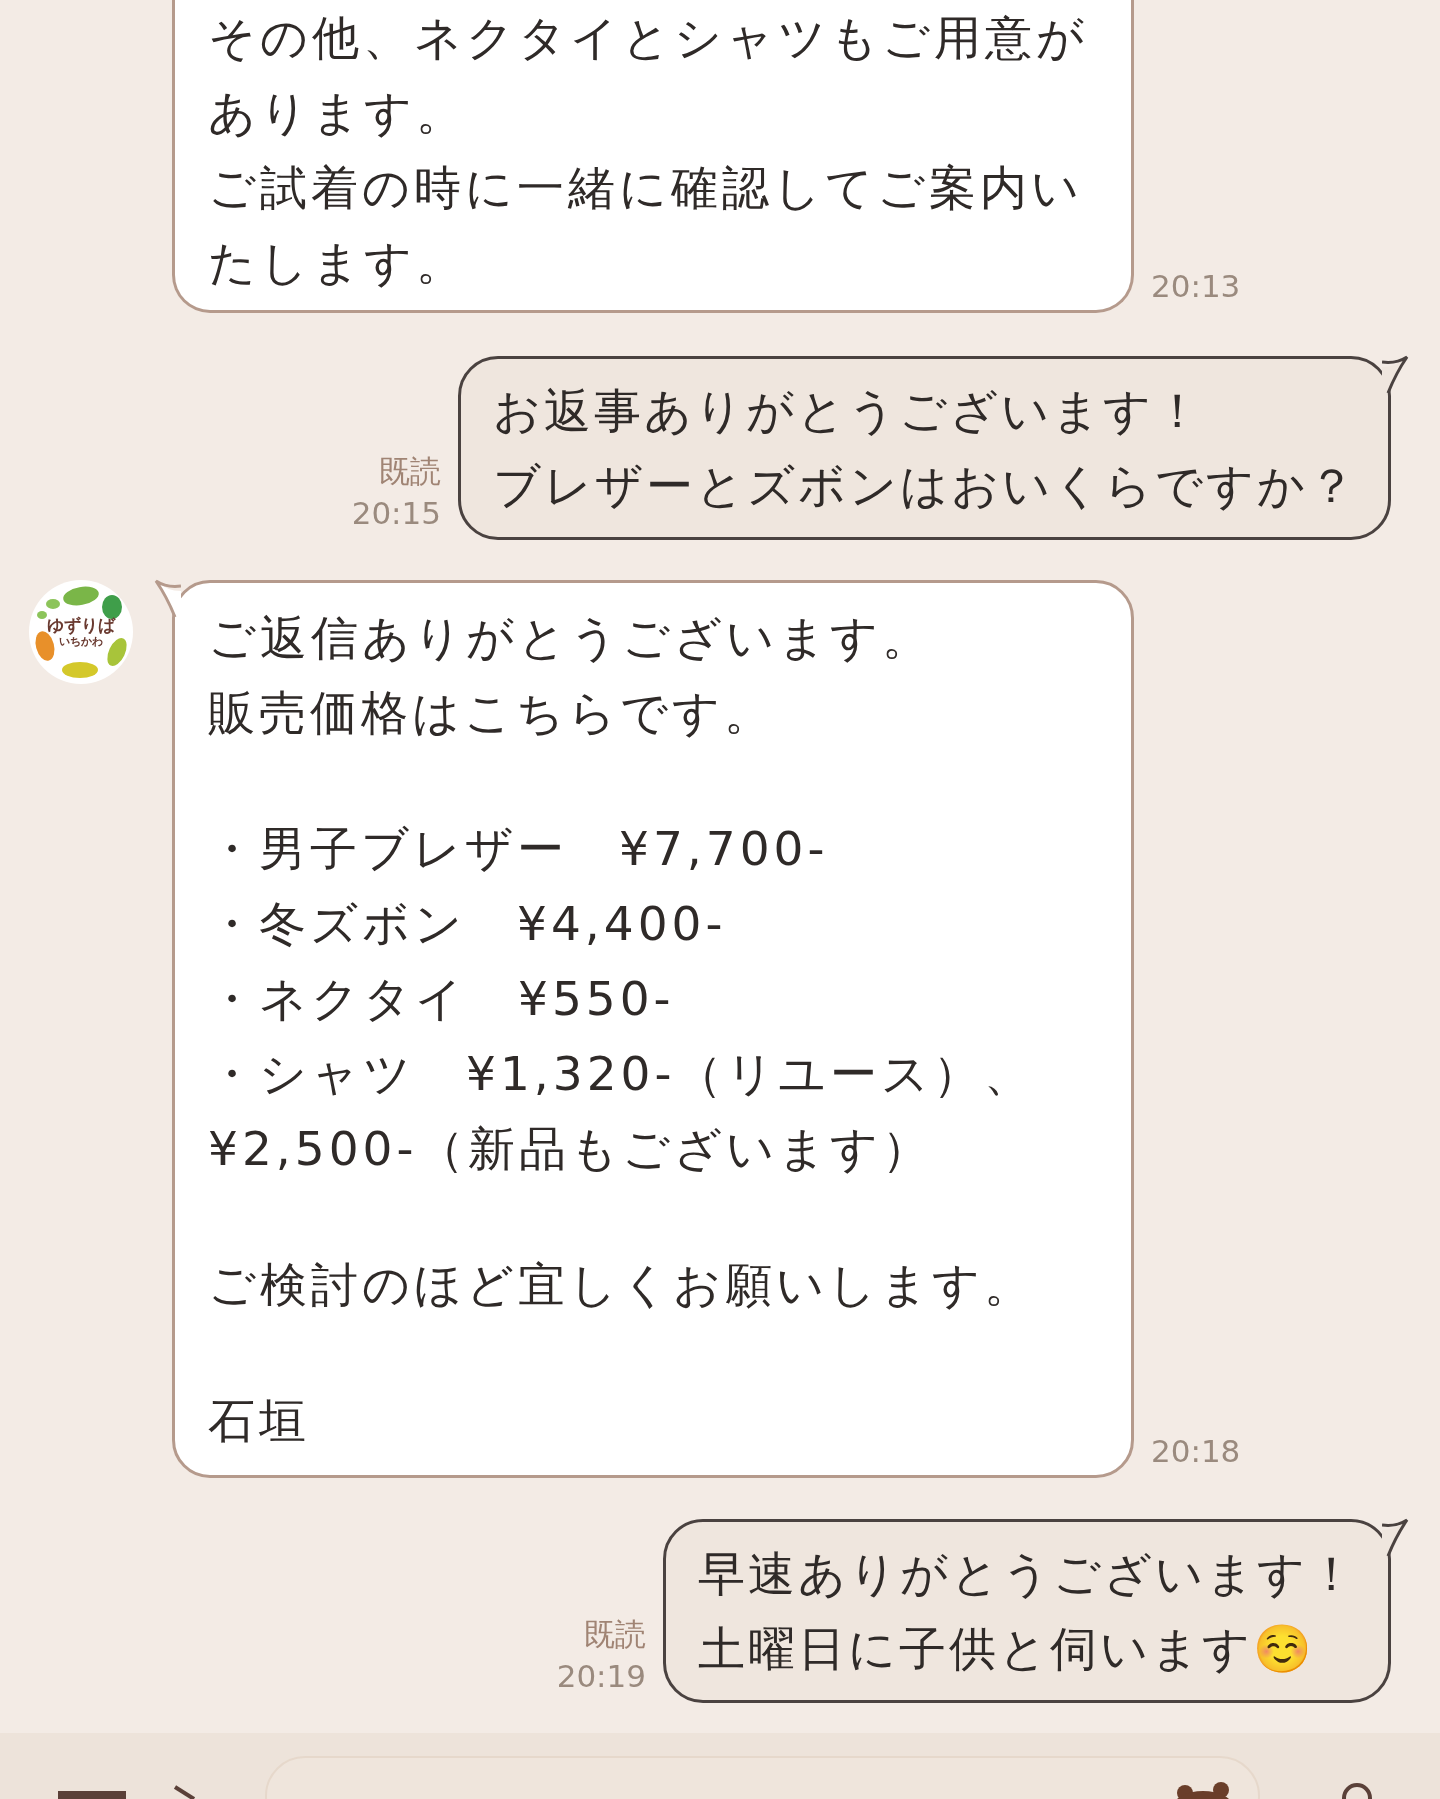 The height and width of the screenshot is (1799, 1440). Describe the element at coordinates (81, 625) in the screenshot. I see `logo-text: ゆずりば` at that location.